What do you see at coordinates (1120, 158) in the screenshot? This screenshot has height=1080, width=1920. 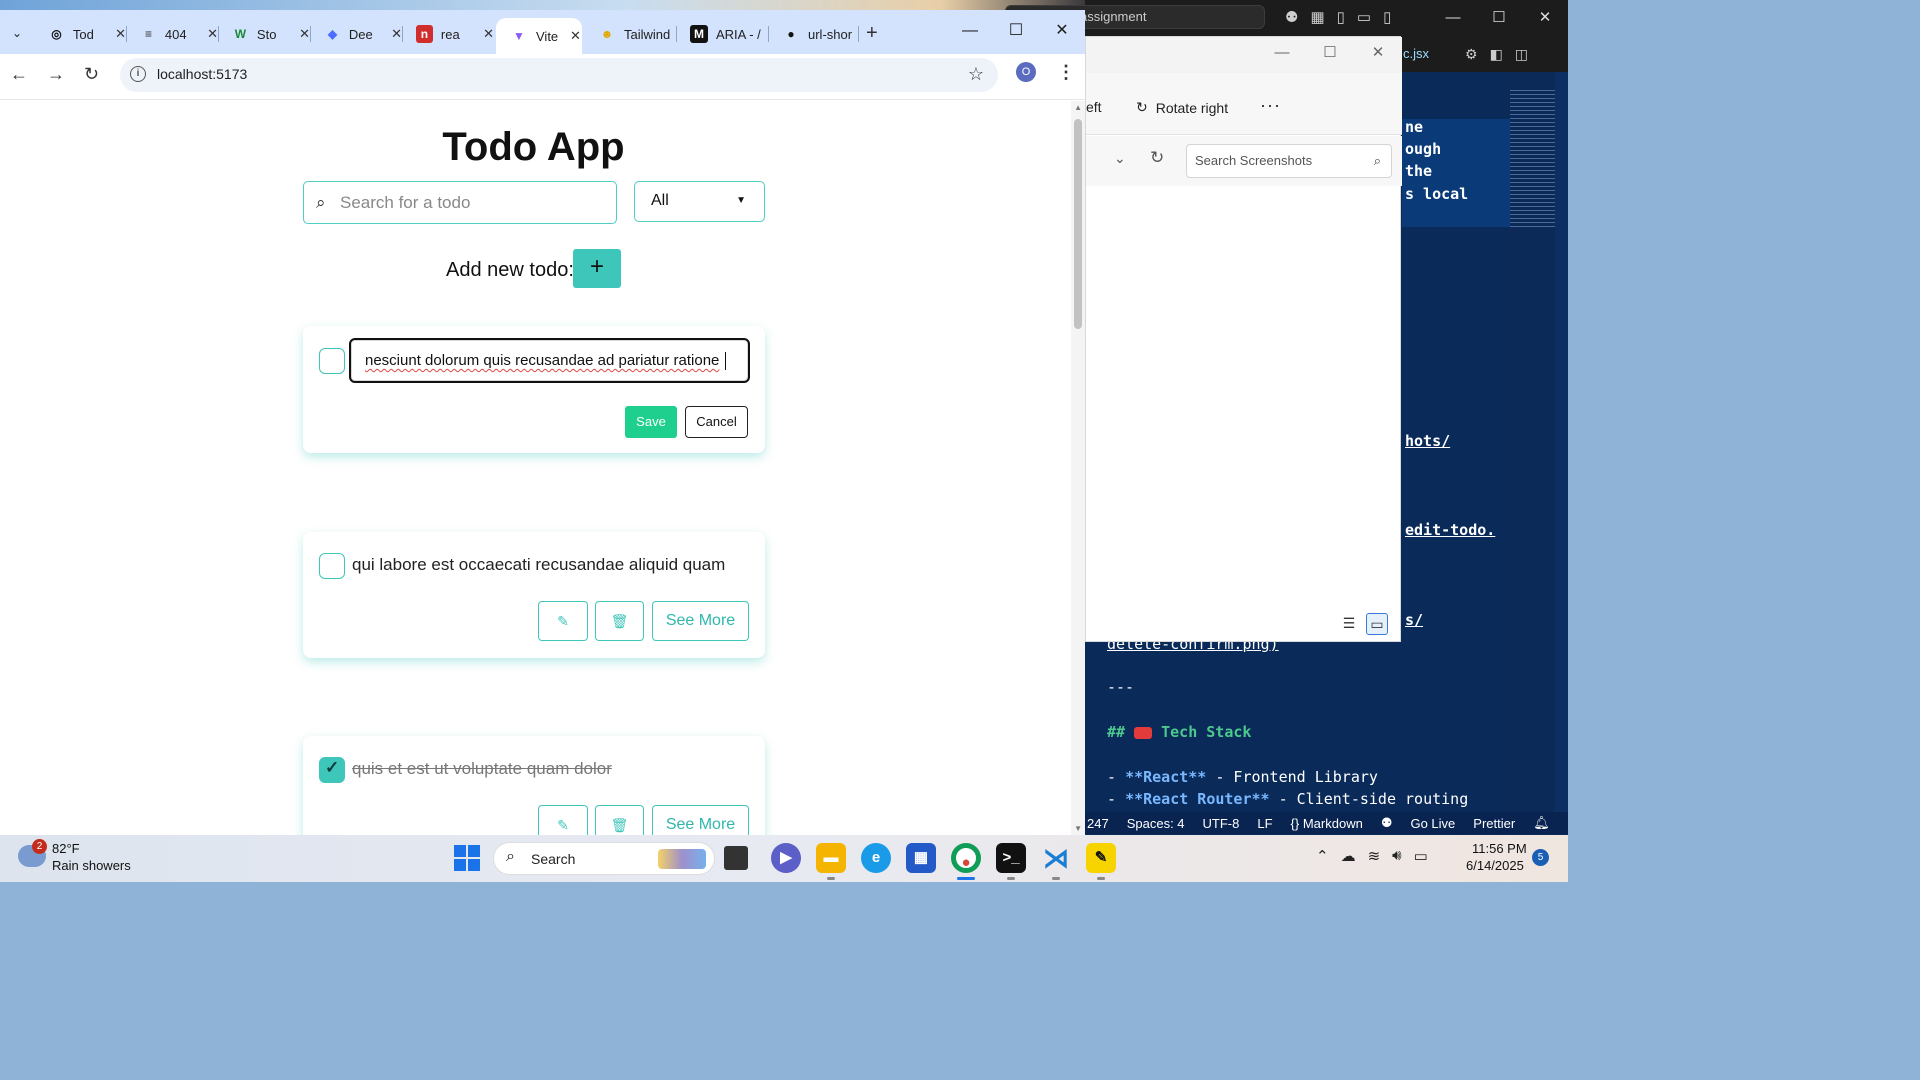 I see `chevron-down-icon: ⌄` at bounding box center [1120, 158].